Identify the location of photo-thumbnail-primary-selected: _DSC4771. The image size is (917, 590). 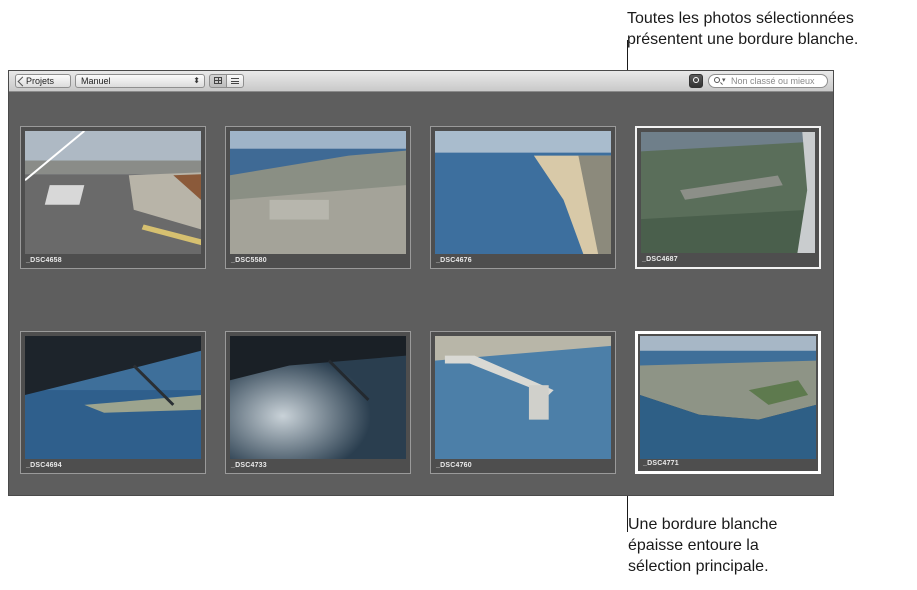
(728, 402).